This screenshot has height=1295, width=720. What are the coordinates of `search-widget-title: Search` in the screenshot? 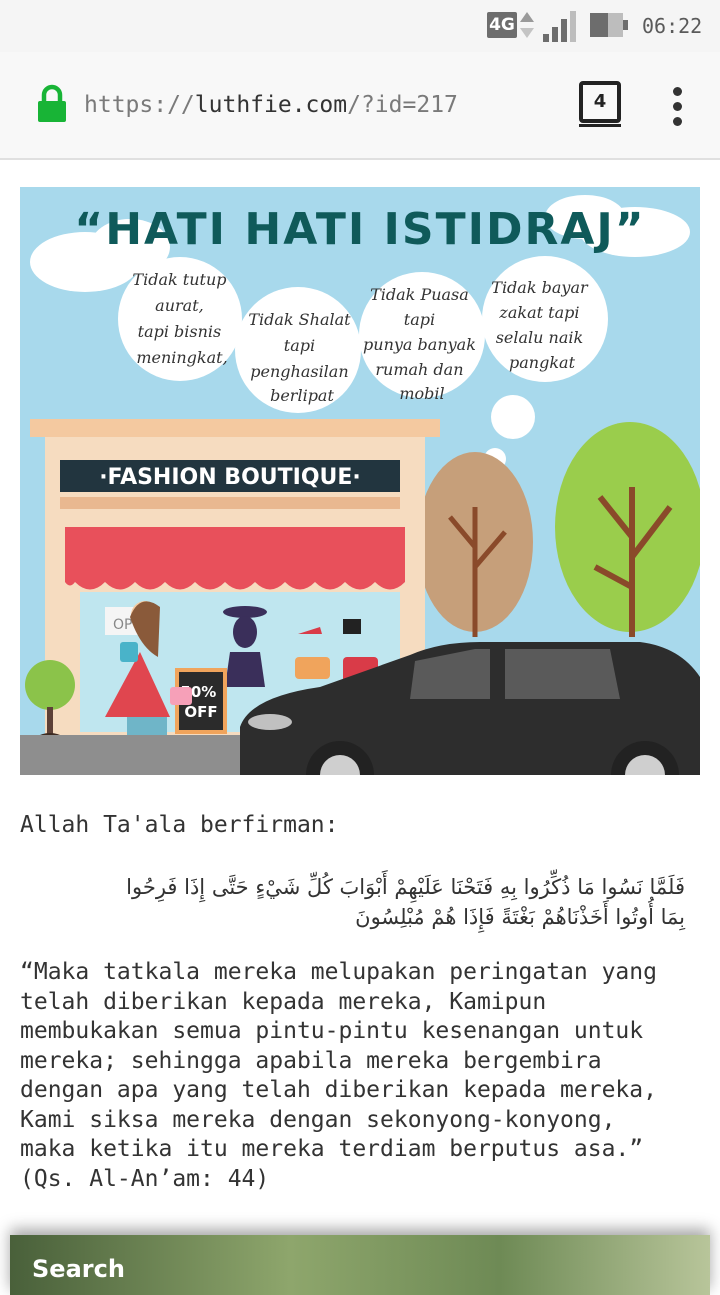 It's located at (78, 1269).